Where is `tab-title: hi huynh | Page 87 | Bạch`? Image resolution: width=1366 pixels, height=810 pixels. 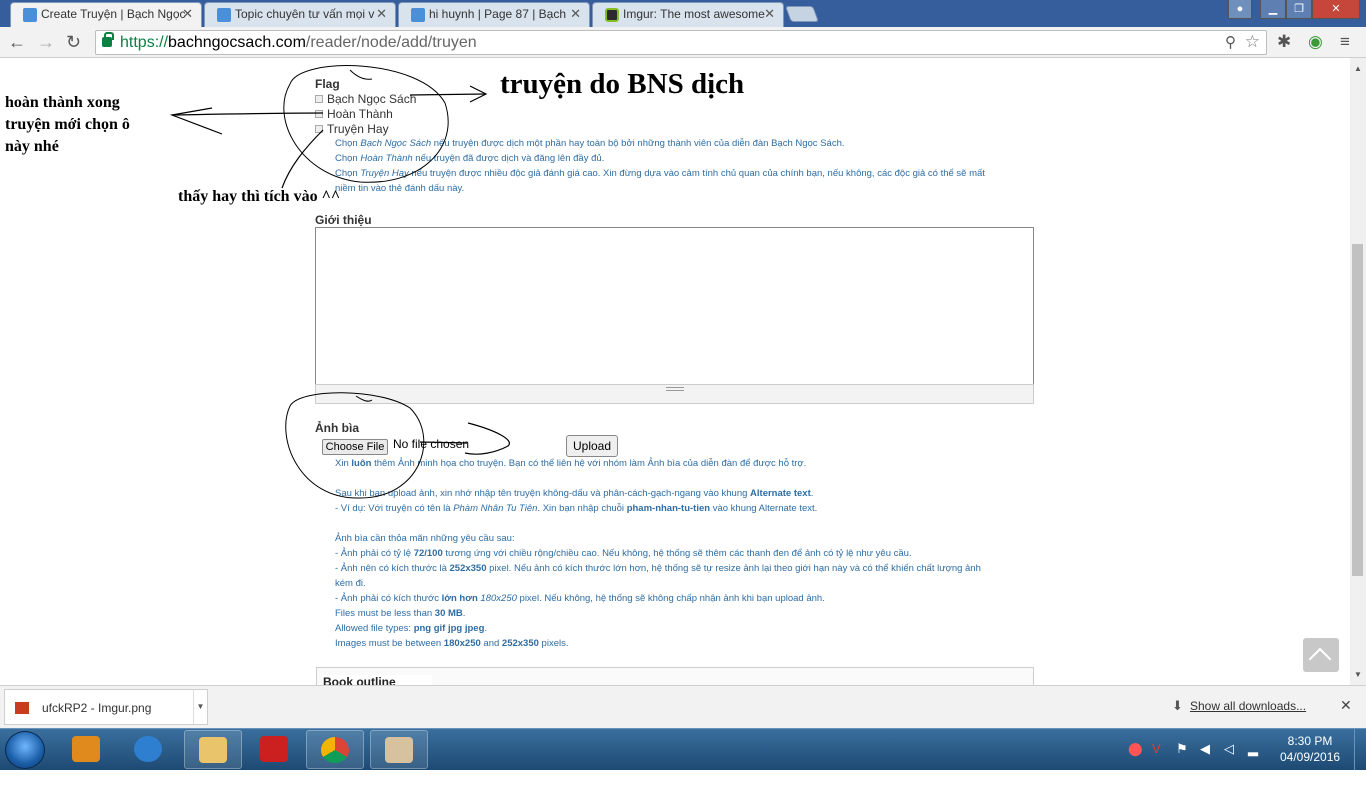
tab-title: hi huynh | Page 87 | Bạch is located at coordinates (497, 14).